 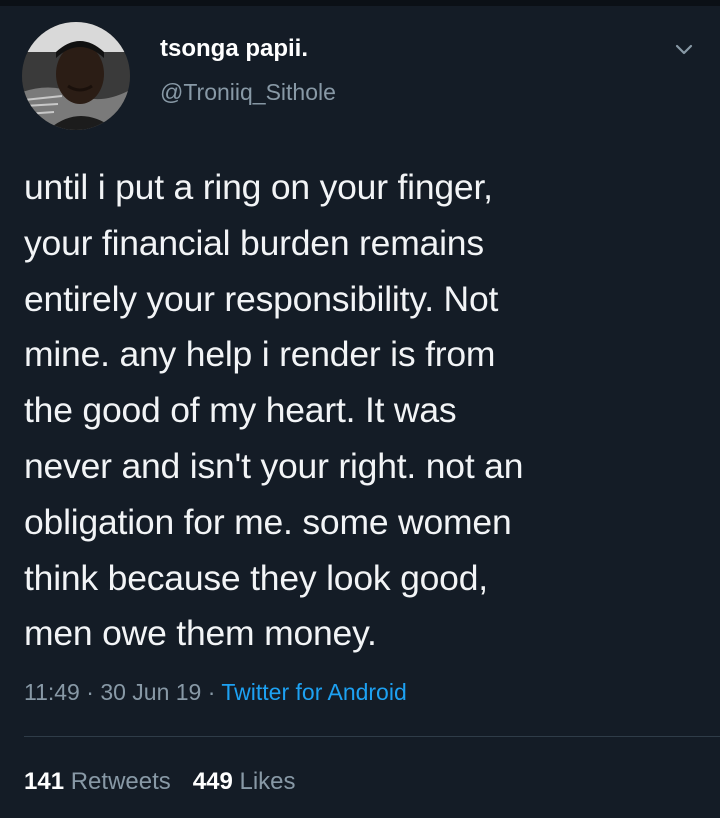 I want to click on tweet-header: tsonga papii. @Troniiq_Sithole, so click(x=362, y=77).